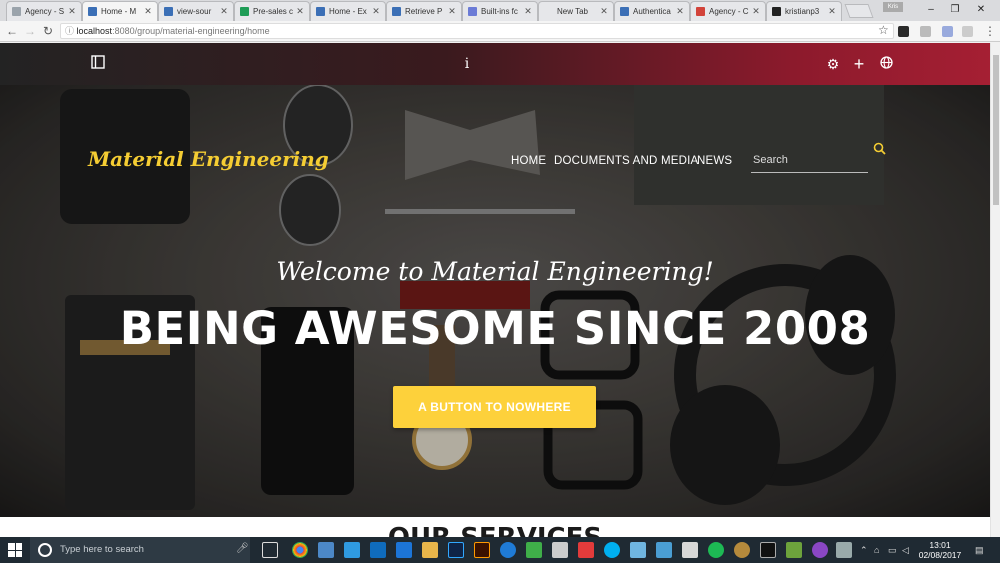 Image resolution: width=1000 pixels, height=563 pixels. I want to click on browser-tab: Built-ins fc ✕, so click(500, 11).